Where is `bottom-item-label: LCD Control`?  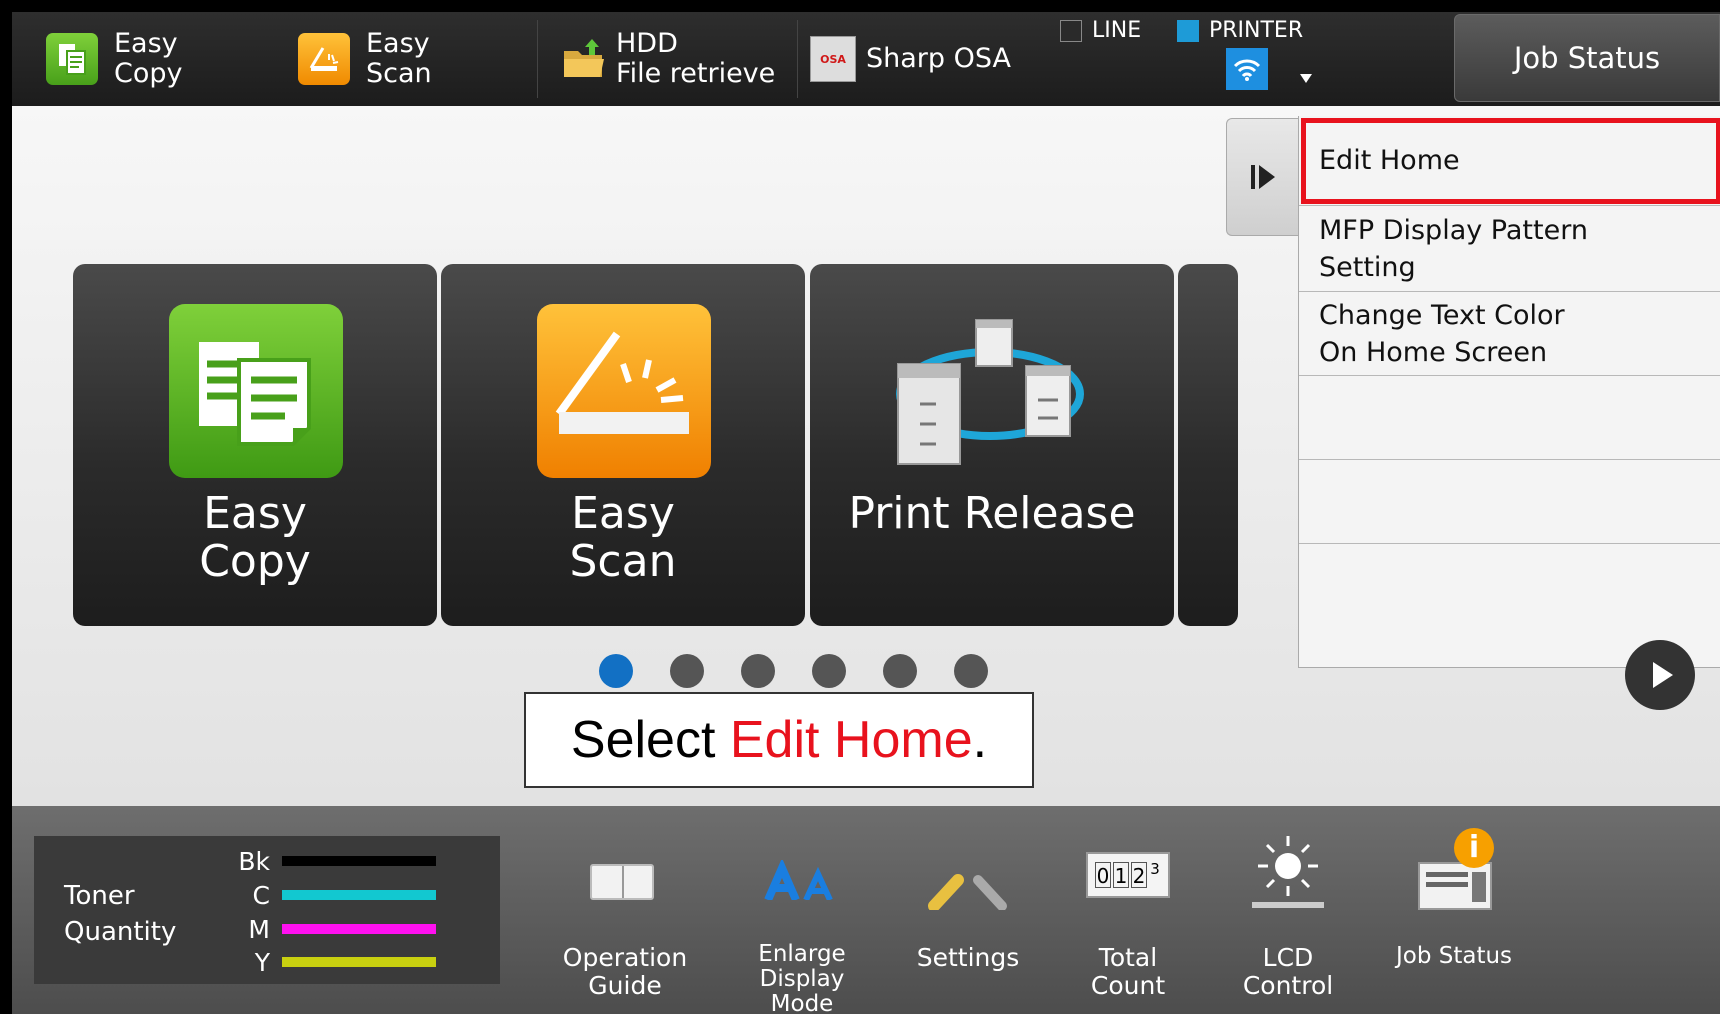 bottom-item-label: LCD Control is located at coordinates (1288, 971).